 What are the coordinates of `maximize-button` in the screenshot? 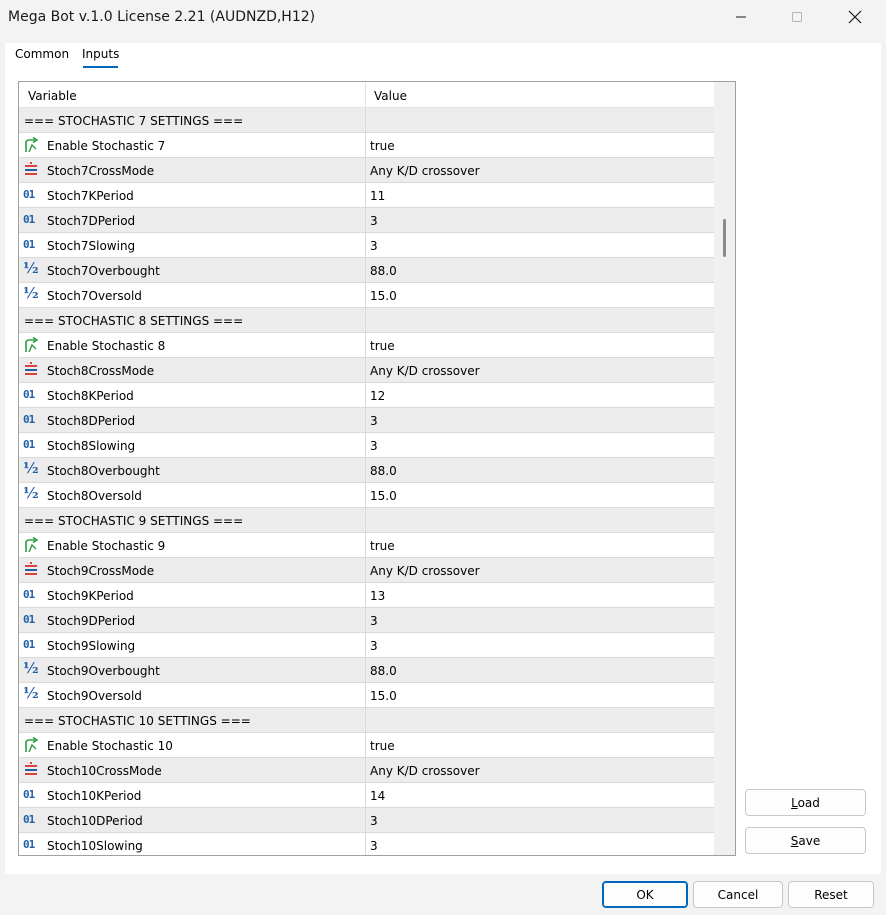 It's located at (797, 17).